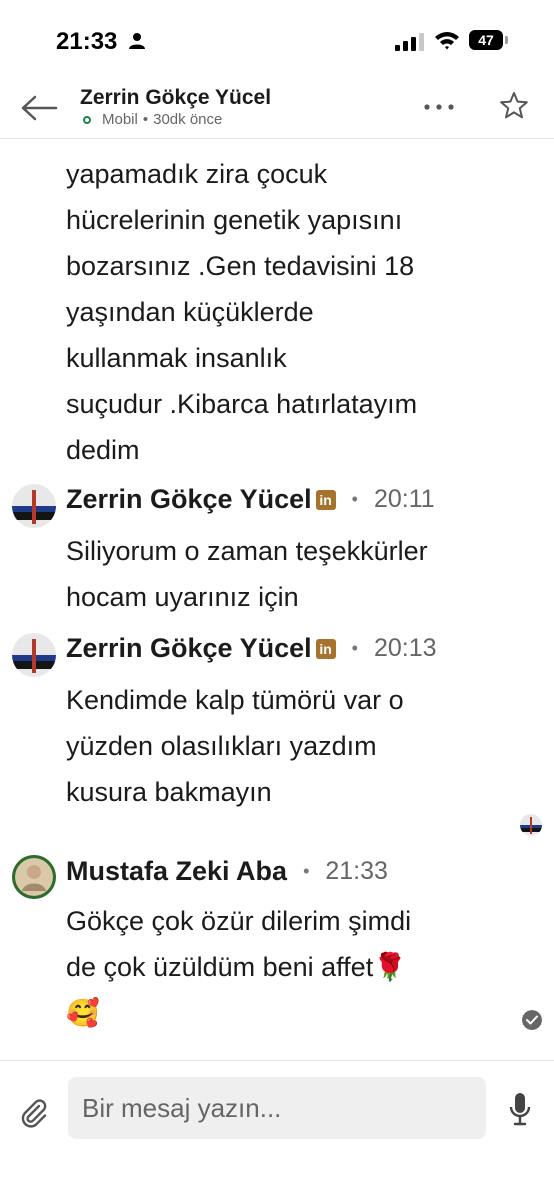  I want to click on wifi-icon, so click(447, 41).